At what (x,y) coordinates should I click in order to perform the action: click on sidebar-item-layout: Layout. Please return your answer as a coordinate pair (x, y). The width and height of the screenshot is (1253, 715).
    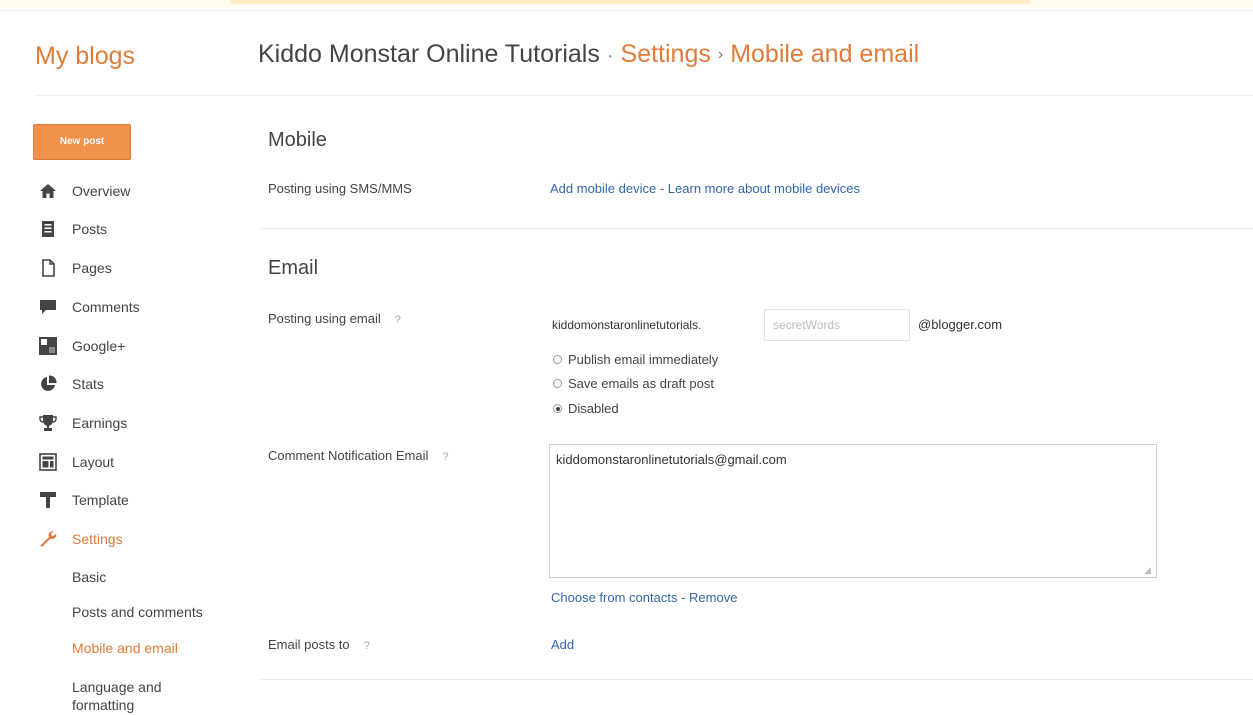
    Looking at the image, I should click on (76, 462).